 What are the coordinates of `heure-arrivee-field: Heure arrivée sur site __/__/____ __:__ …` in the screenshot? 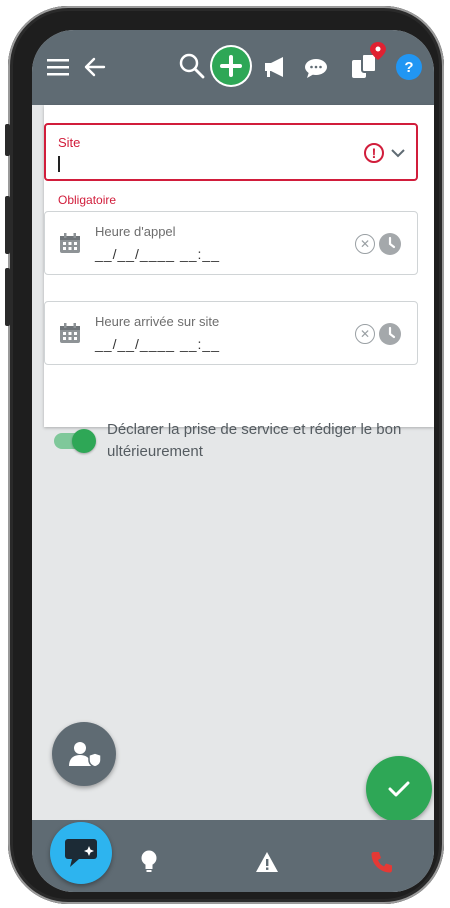 It's located at (231, 333).